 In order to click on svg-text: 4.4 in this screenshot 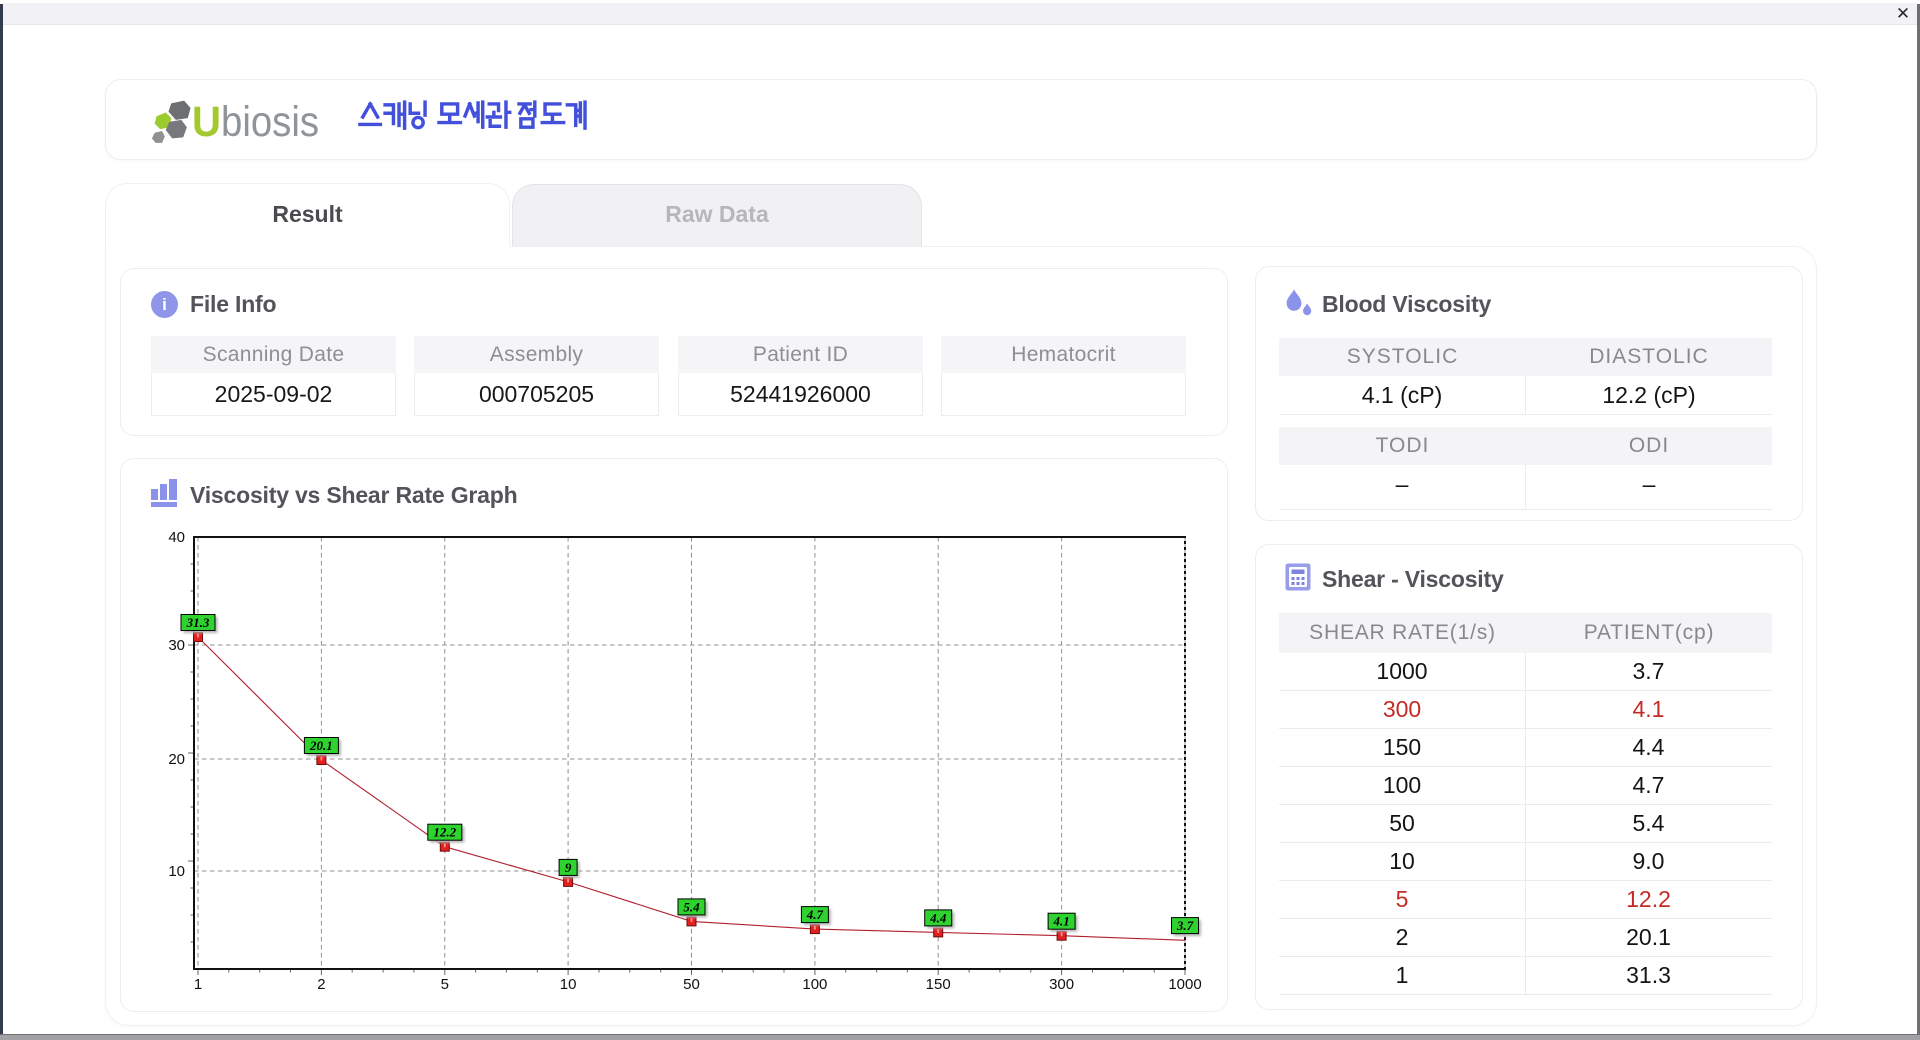, I will do `click(938, 917)`.